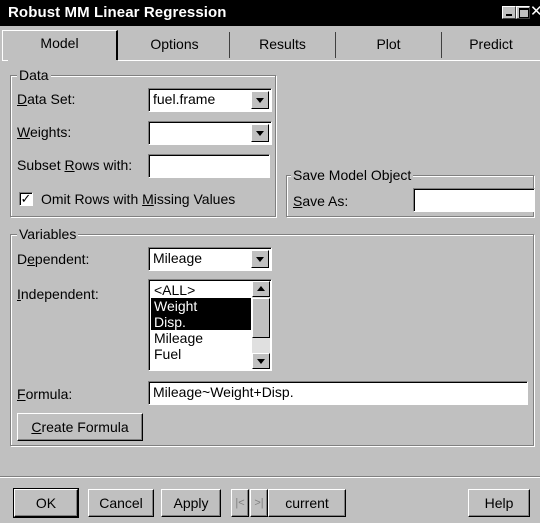  What do you see at coordinates (48, 234) in the screenshot?
I see `variables-legend: Variables` at bounding box center [48, 234].